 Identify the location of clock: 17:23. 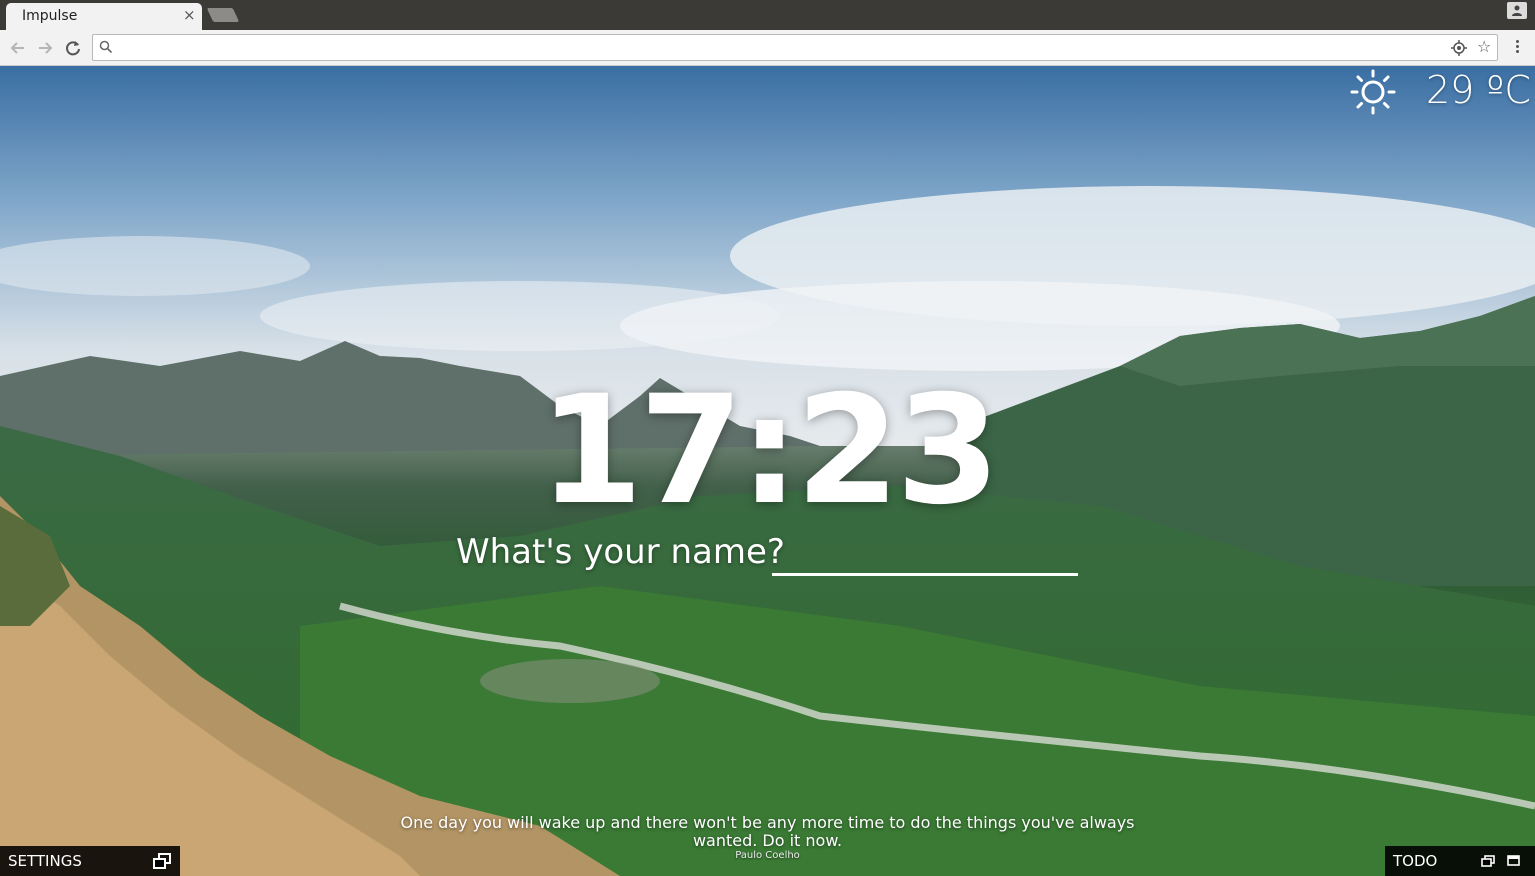
(769, 451).